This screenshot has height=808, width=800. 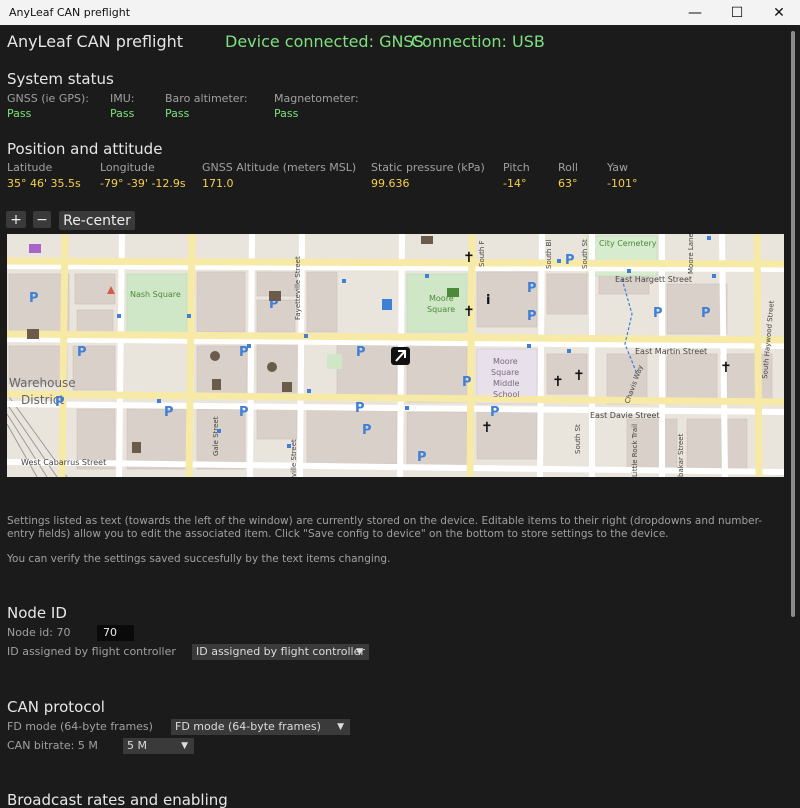 What do you see at coordinates (279, 167) in the screenshot?
I see `altitude-label: GNSS Altitude (meters MSL)` at bounding box center [279, 167].